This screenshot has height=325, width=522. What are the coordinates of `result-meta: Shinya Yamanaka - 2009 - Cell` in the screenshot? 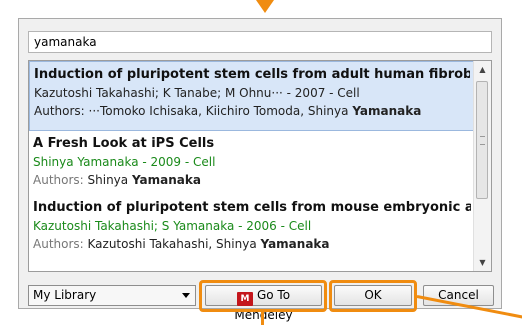 It's located at (124, 162).